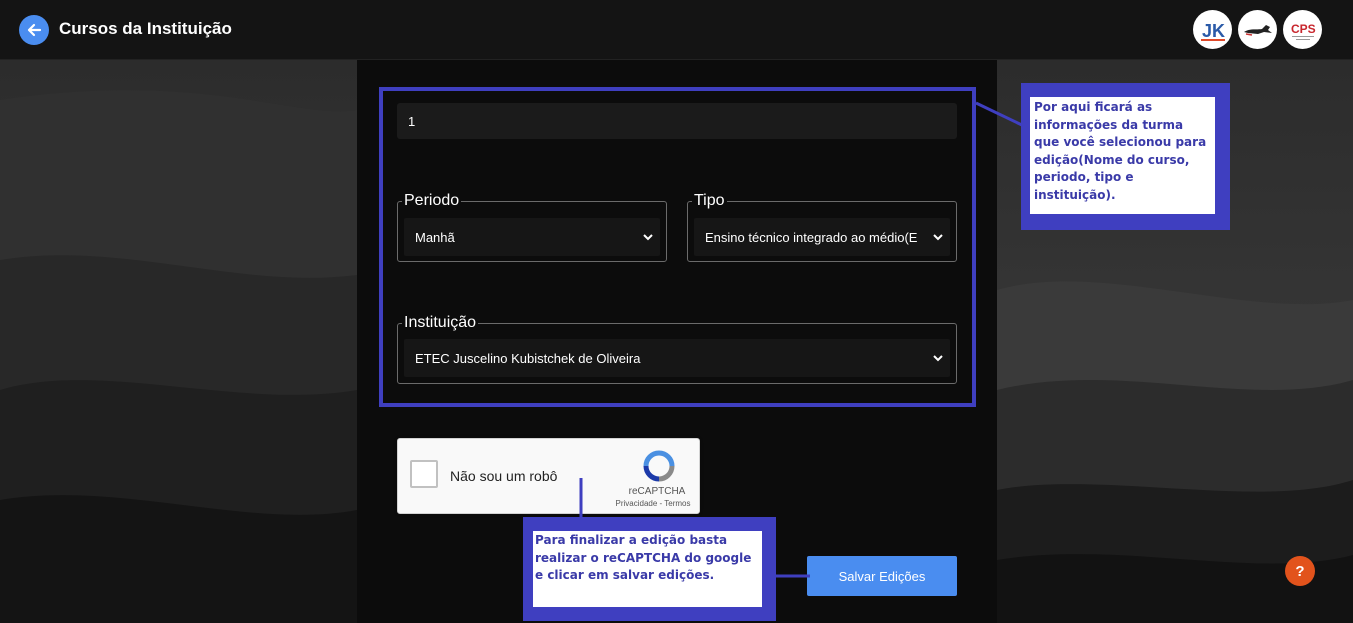 The height and width of the screenshot is (623, 1353). Describe the element at coordinates (1257, 29) in the screenshot. I see `horse-logo` at that location.